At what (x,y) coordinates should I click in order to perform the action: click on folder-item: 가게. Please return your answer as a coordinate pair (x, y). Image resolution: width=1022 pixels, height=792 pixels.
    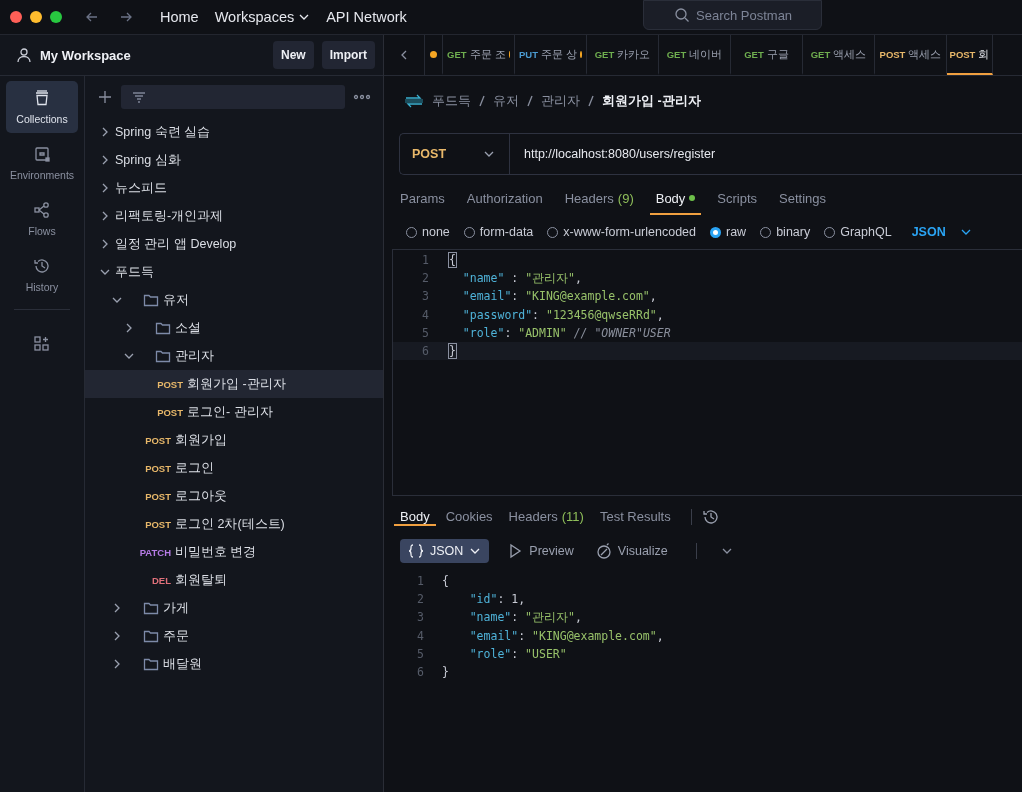
    Looking at the image, I should click on (234, 608).